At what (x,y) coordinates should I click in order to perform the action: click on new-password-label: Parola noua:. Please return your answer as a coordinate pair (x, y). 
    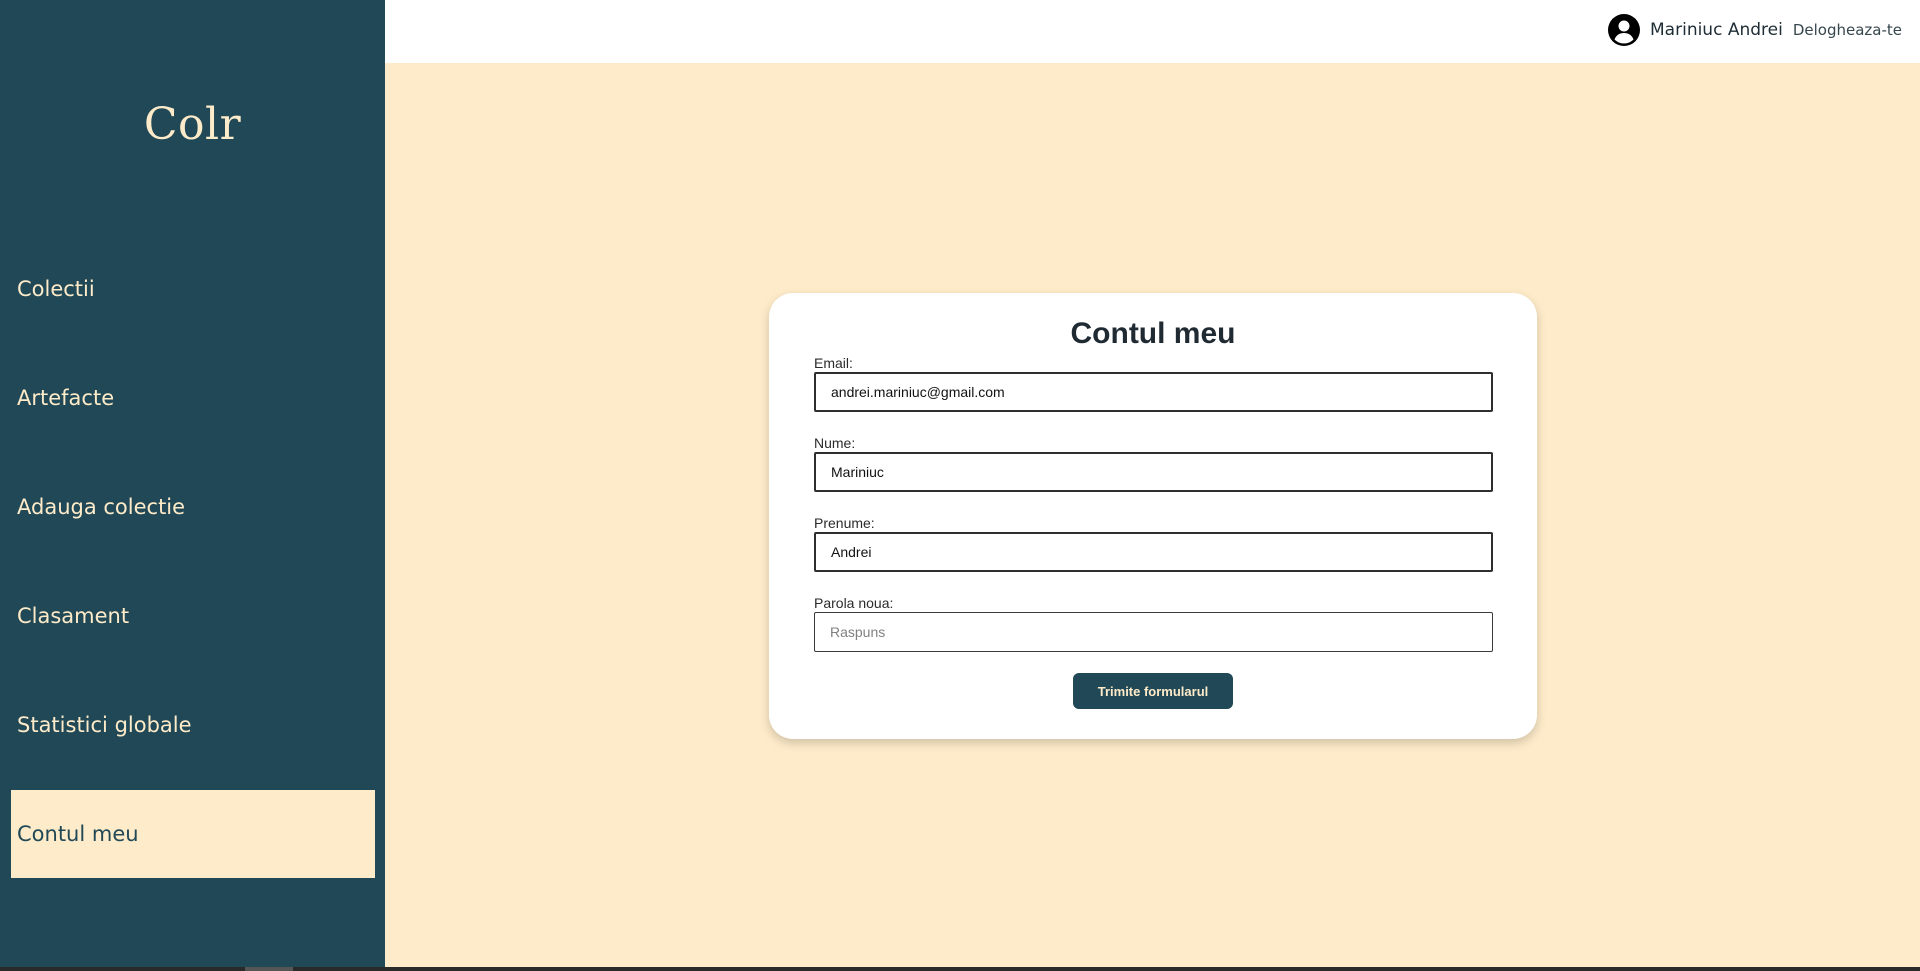
    Looking at the image, I should click on (854, 603).